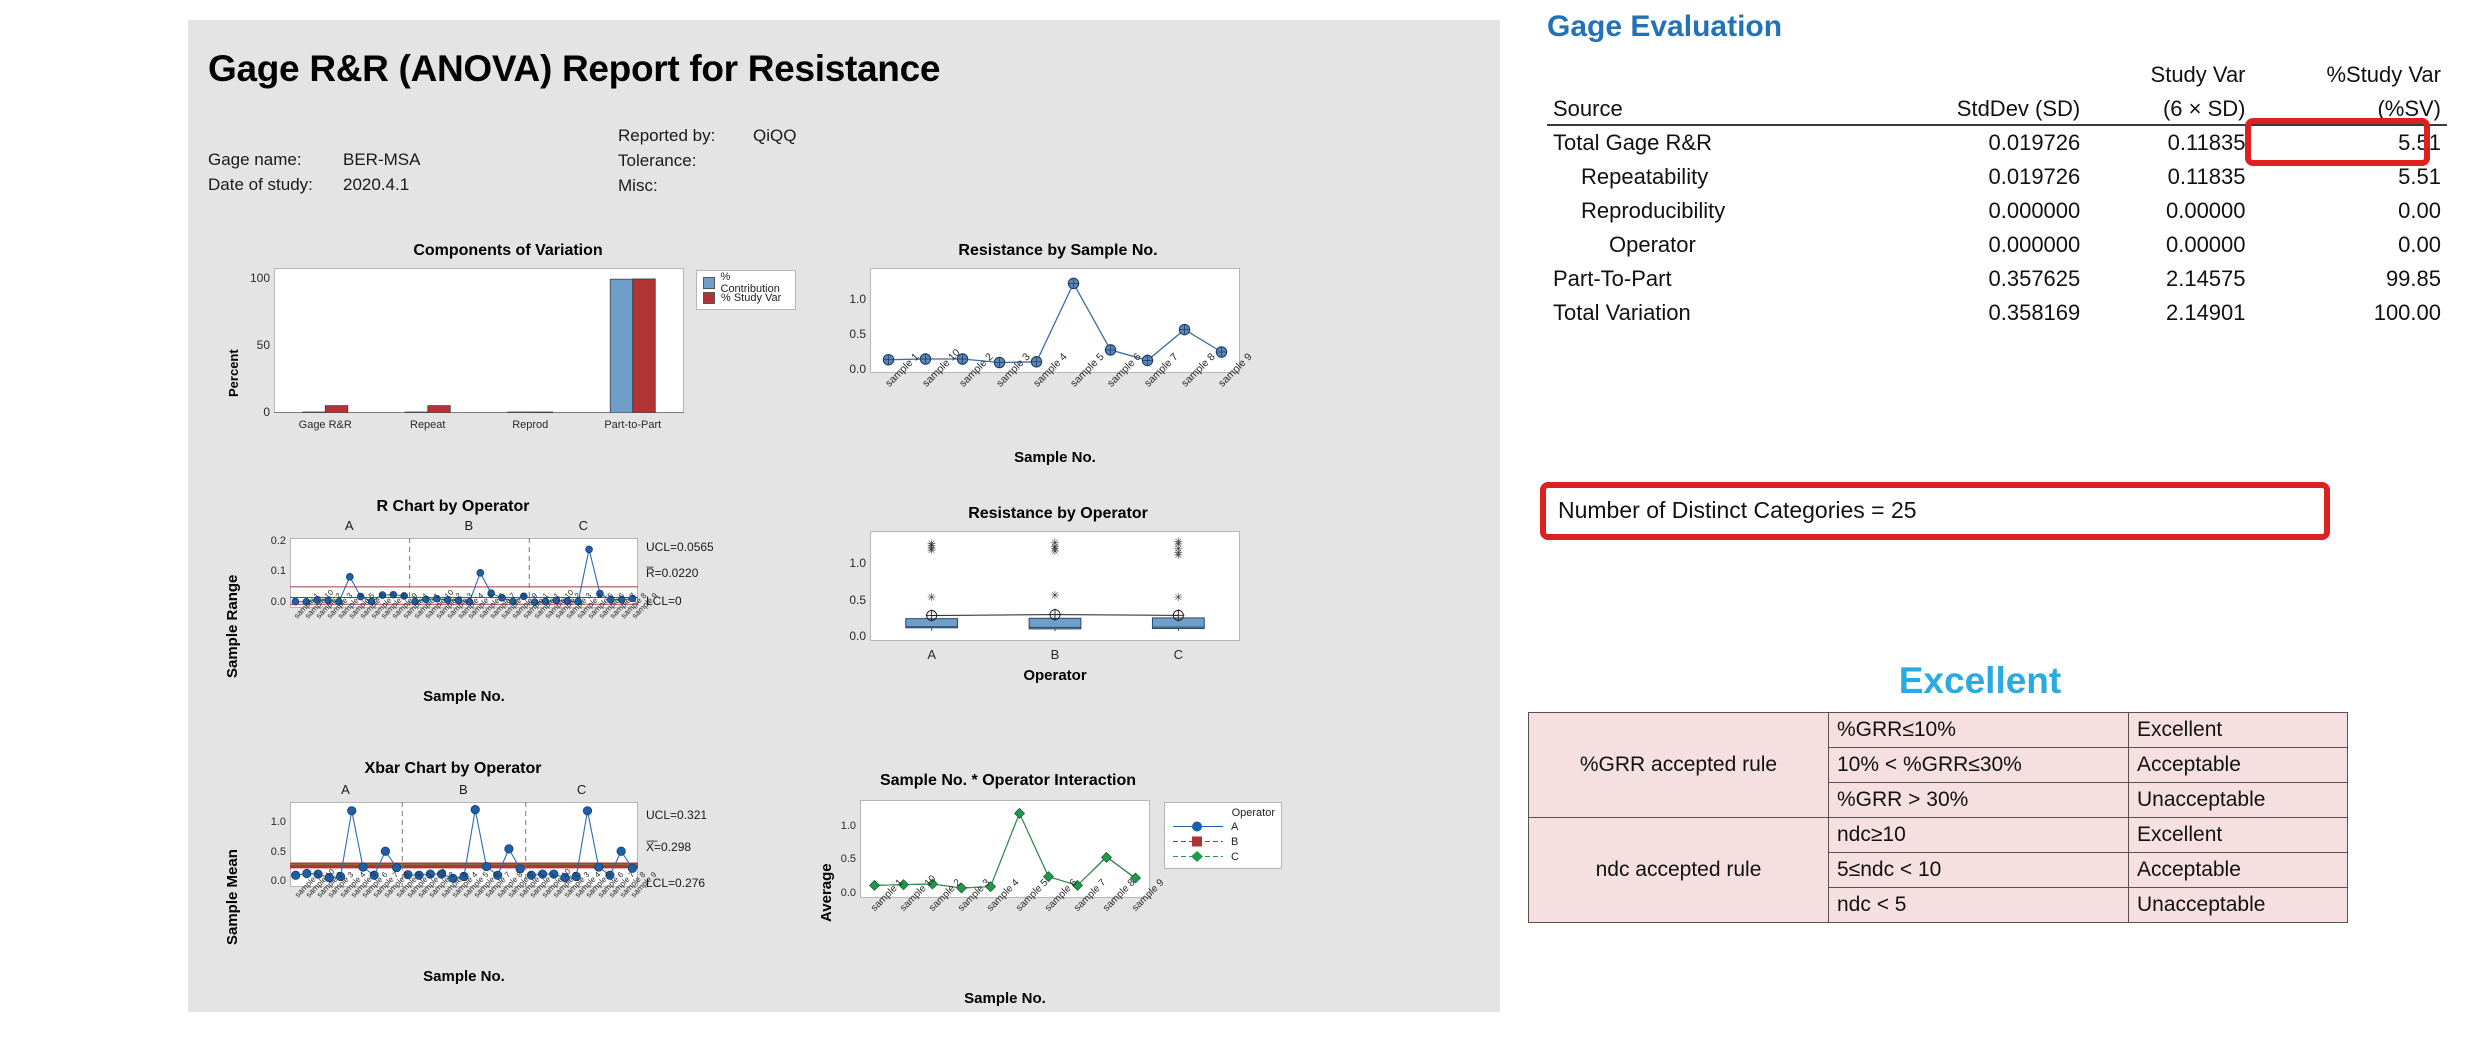 This screenshot has width=2481, height=1043. I want to click on y-tick-label: 0.1, so click(278, 571).